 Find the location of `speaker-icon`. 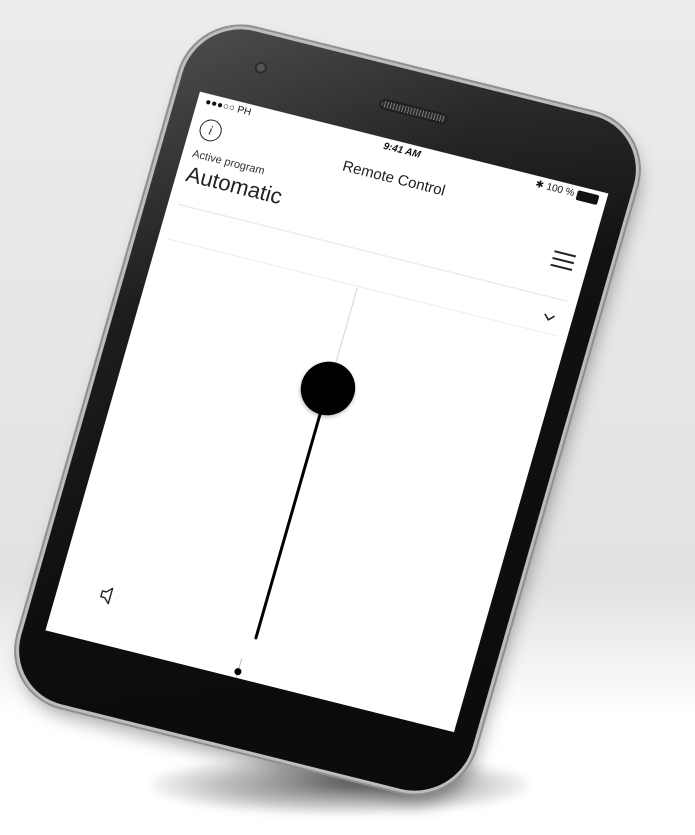

speaker-icon is located at coordinates (108, 595).